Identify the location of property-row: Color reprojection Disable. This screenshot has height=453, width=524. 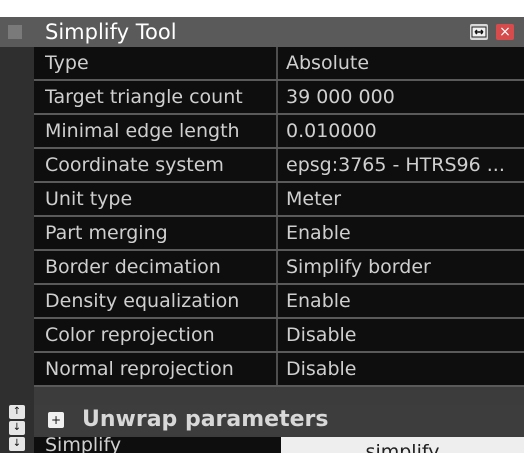
(279, 336).